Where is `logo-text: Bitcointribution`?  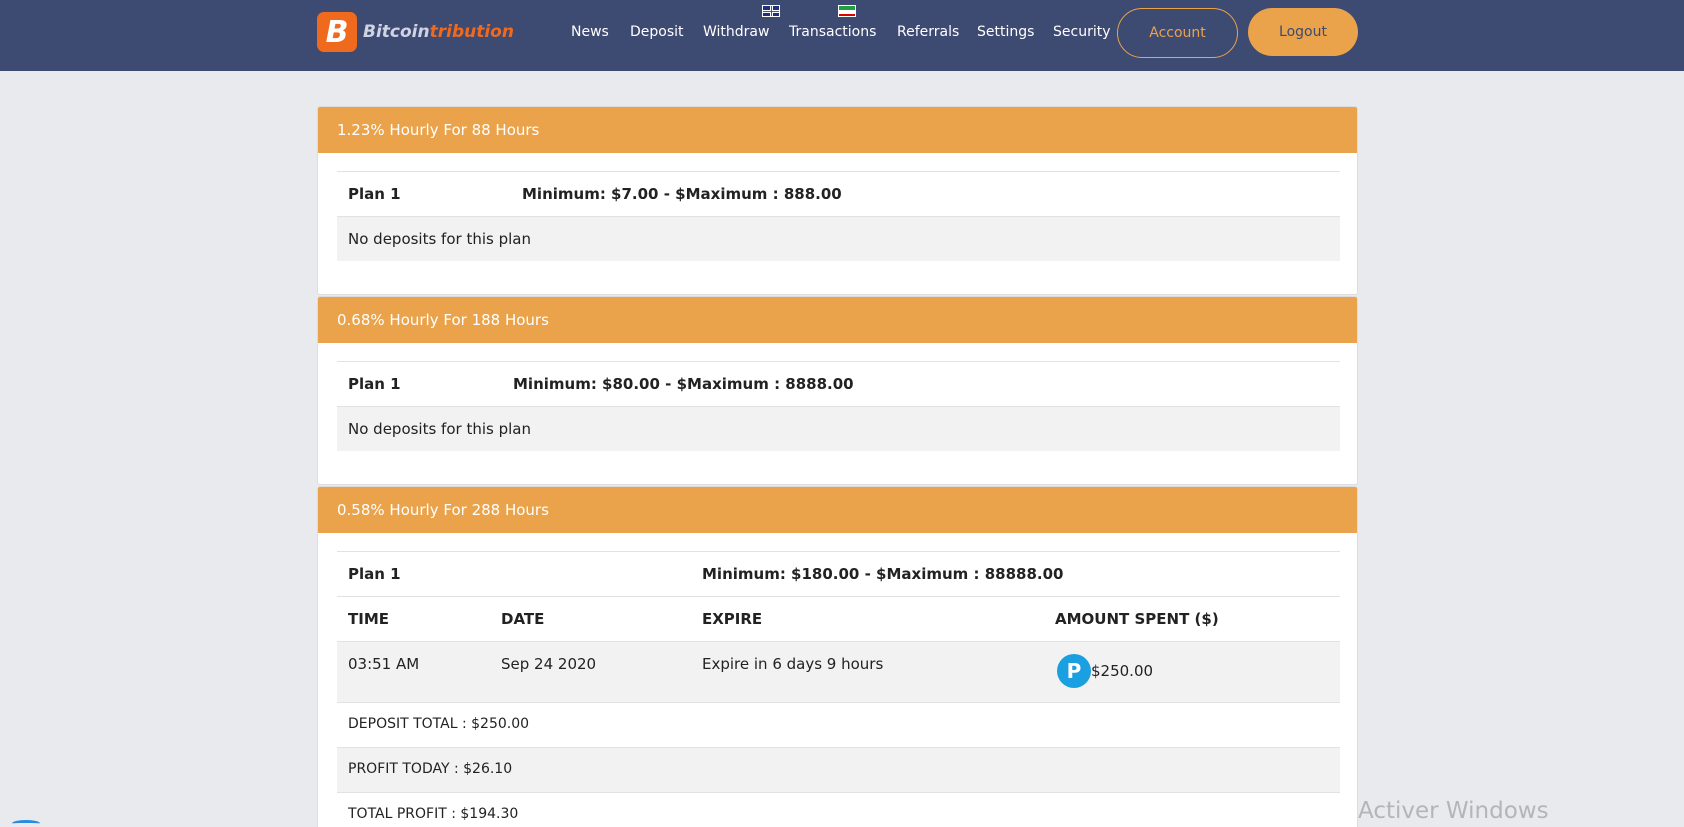
logo-text: Bitcointribution is located at coordinates (438, 32).